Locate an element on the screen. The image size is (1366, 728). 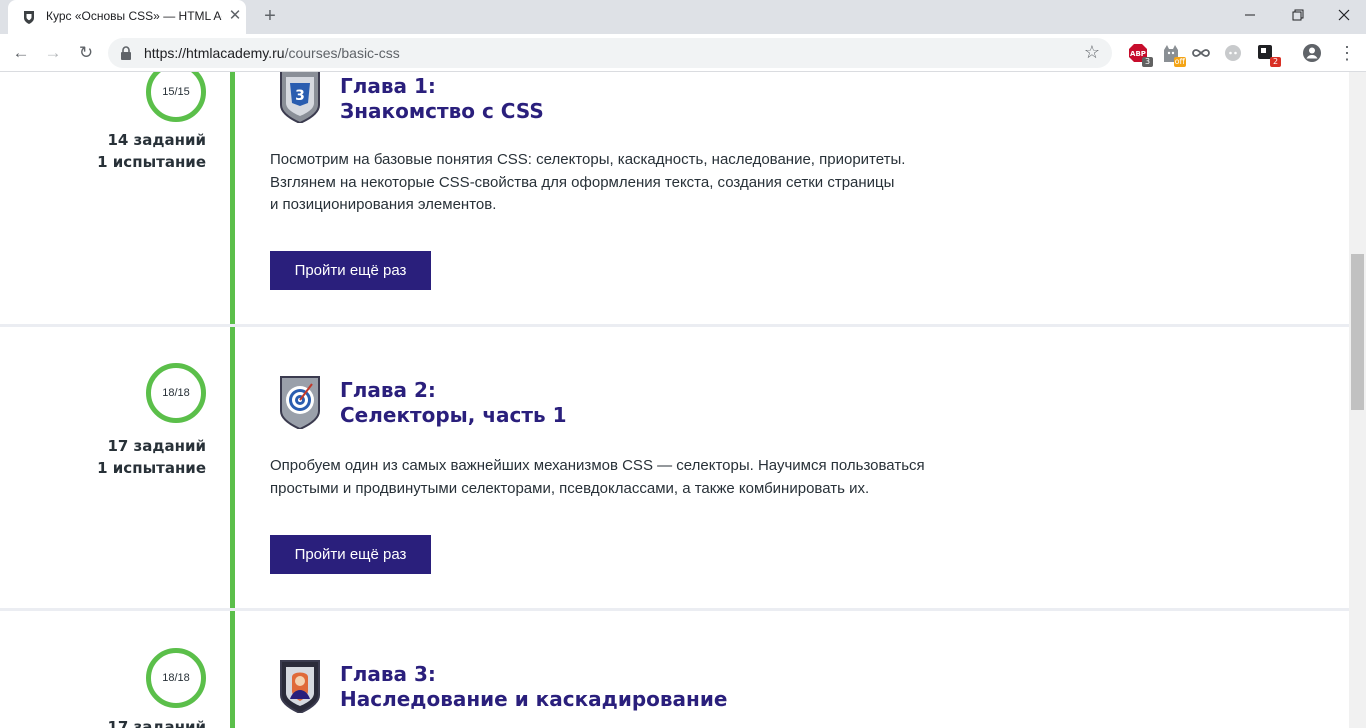
tab-title: Курс «Основы CSS» — HTML Ac is located at coordinates (134, 16).